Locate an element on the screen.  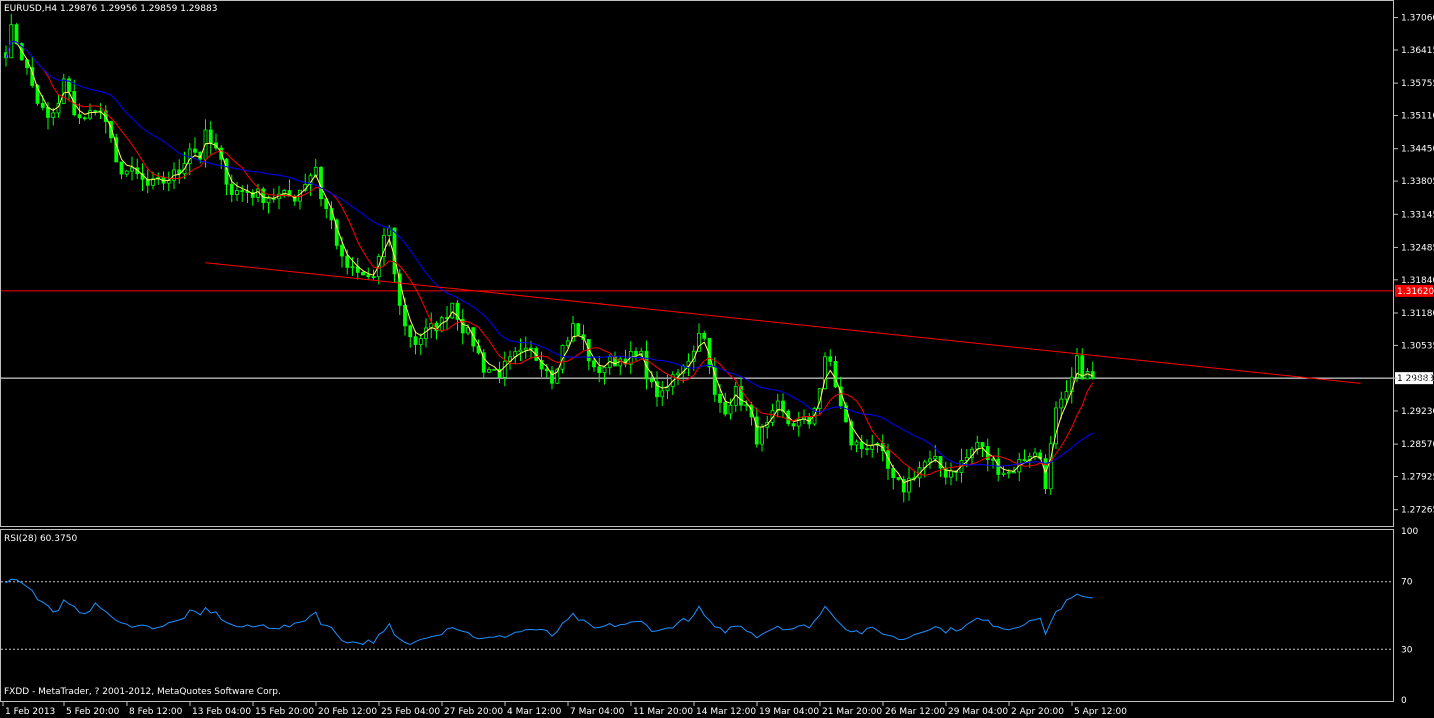
price-tick-label: 1.29230 is located at coordinates (1417, 412).